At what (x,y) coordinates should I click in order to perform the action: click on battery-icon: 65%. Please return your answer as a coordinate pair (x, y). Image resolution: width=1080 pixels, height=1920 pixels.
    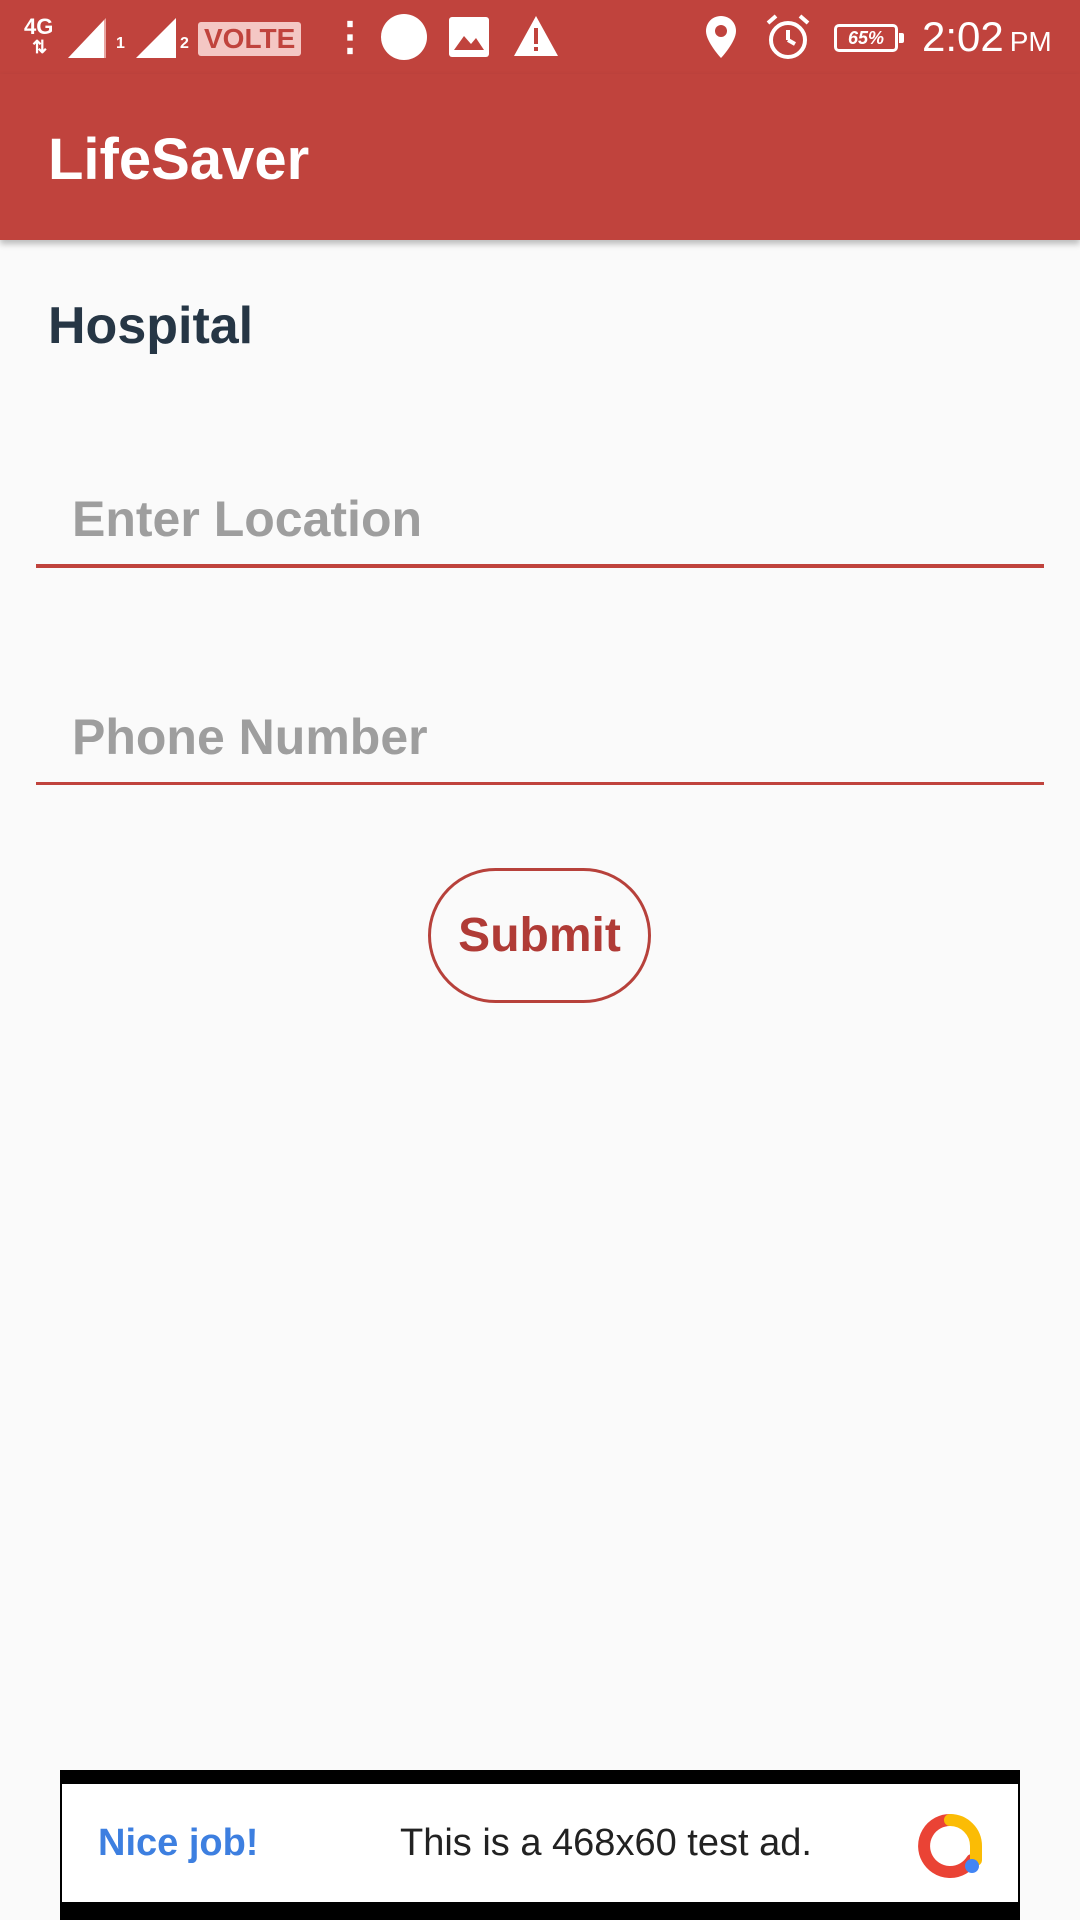
    Looking at the image, I should click on (869, 38).